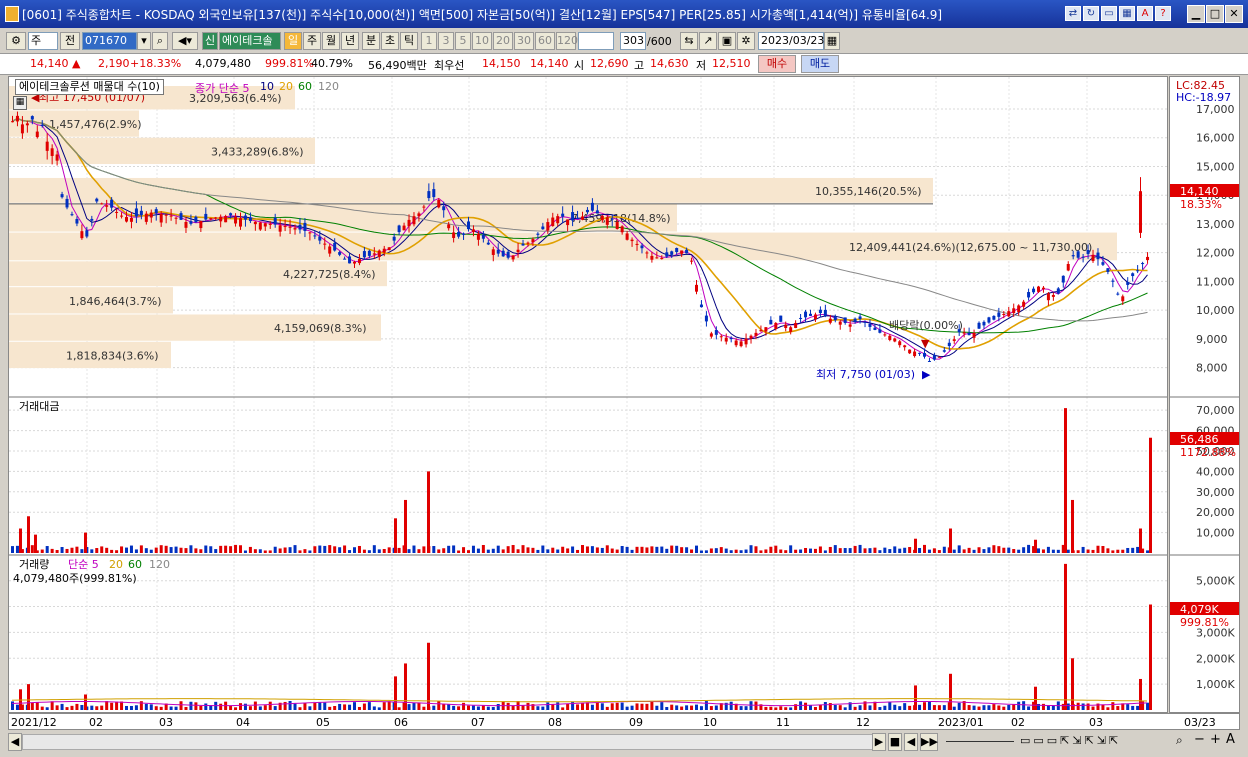 The height and width of the screenshot is (757, 1248). I want to click on close-button: ✕, so click(1234, 14).